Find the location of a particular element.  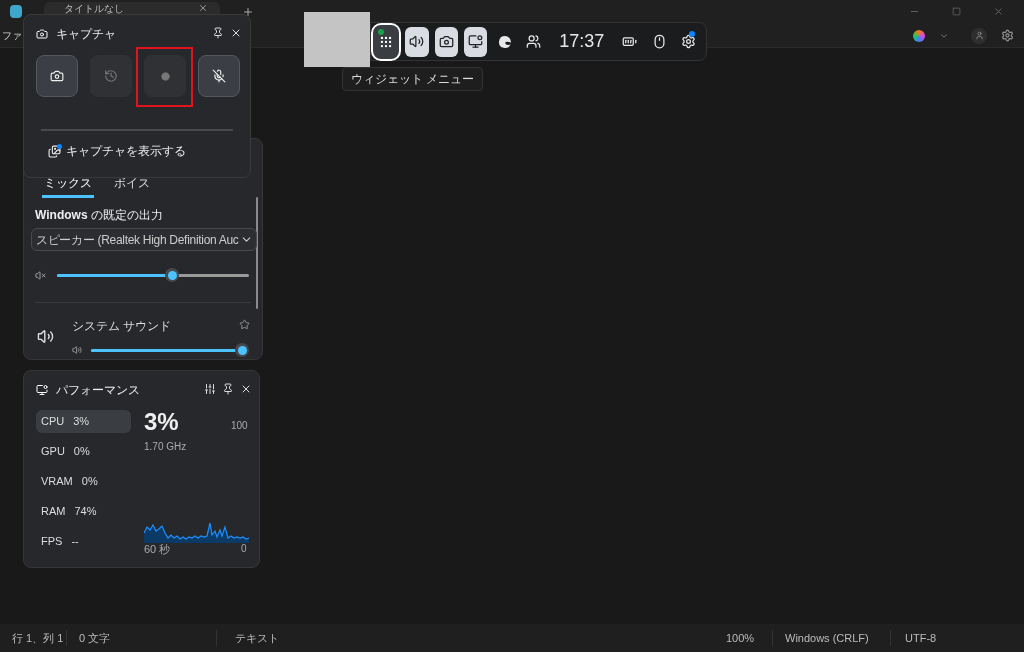

device-dropdown: スピーカー (Realtek High Definition Auc is located at coordinates (144, 239).